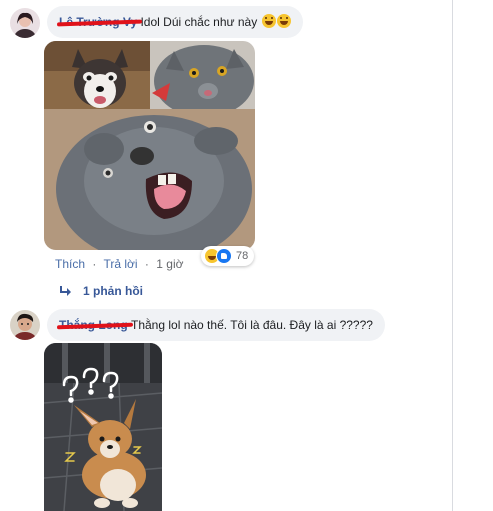  I want to click on replies-count-label: 1 phản hồi, so click(113, 291).